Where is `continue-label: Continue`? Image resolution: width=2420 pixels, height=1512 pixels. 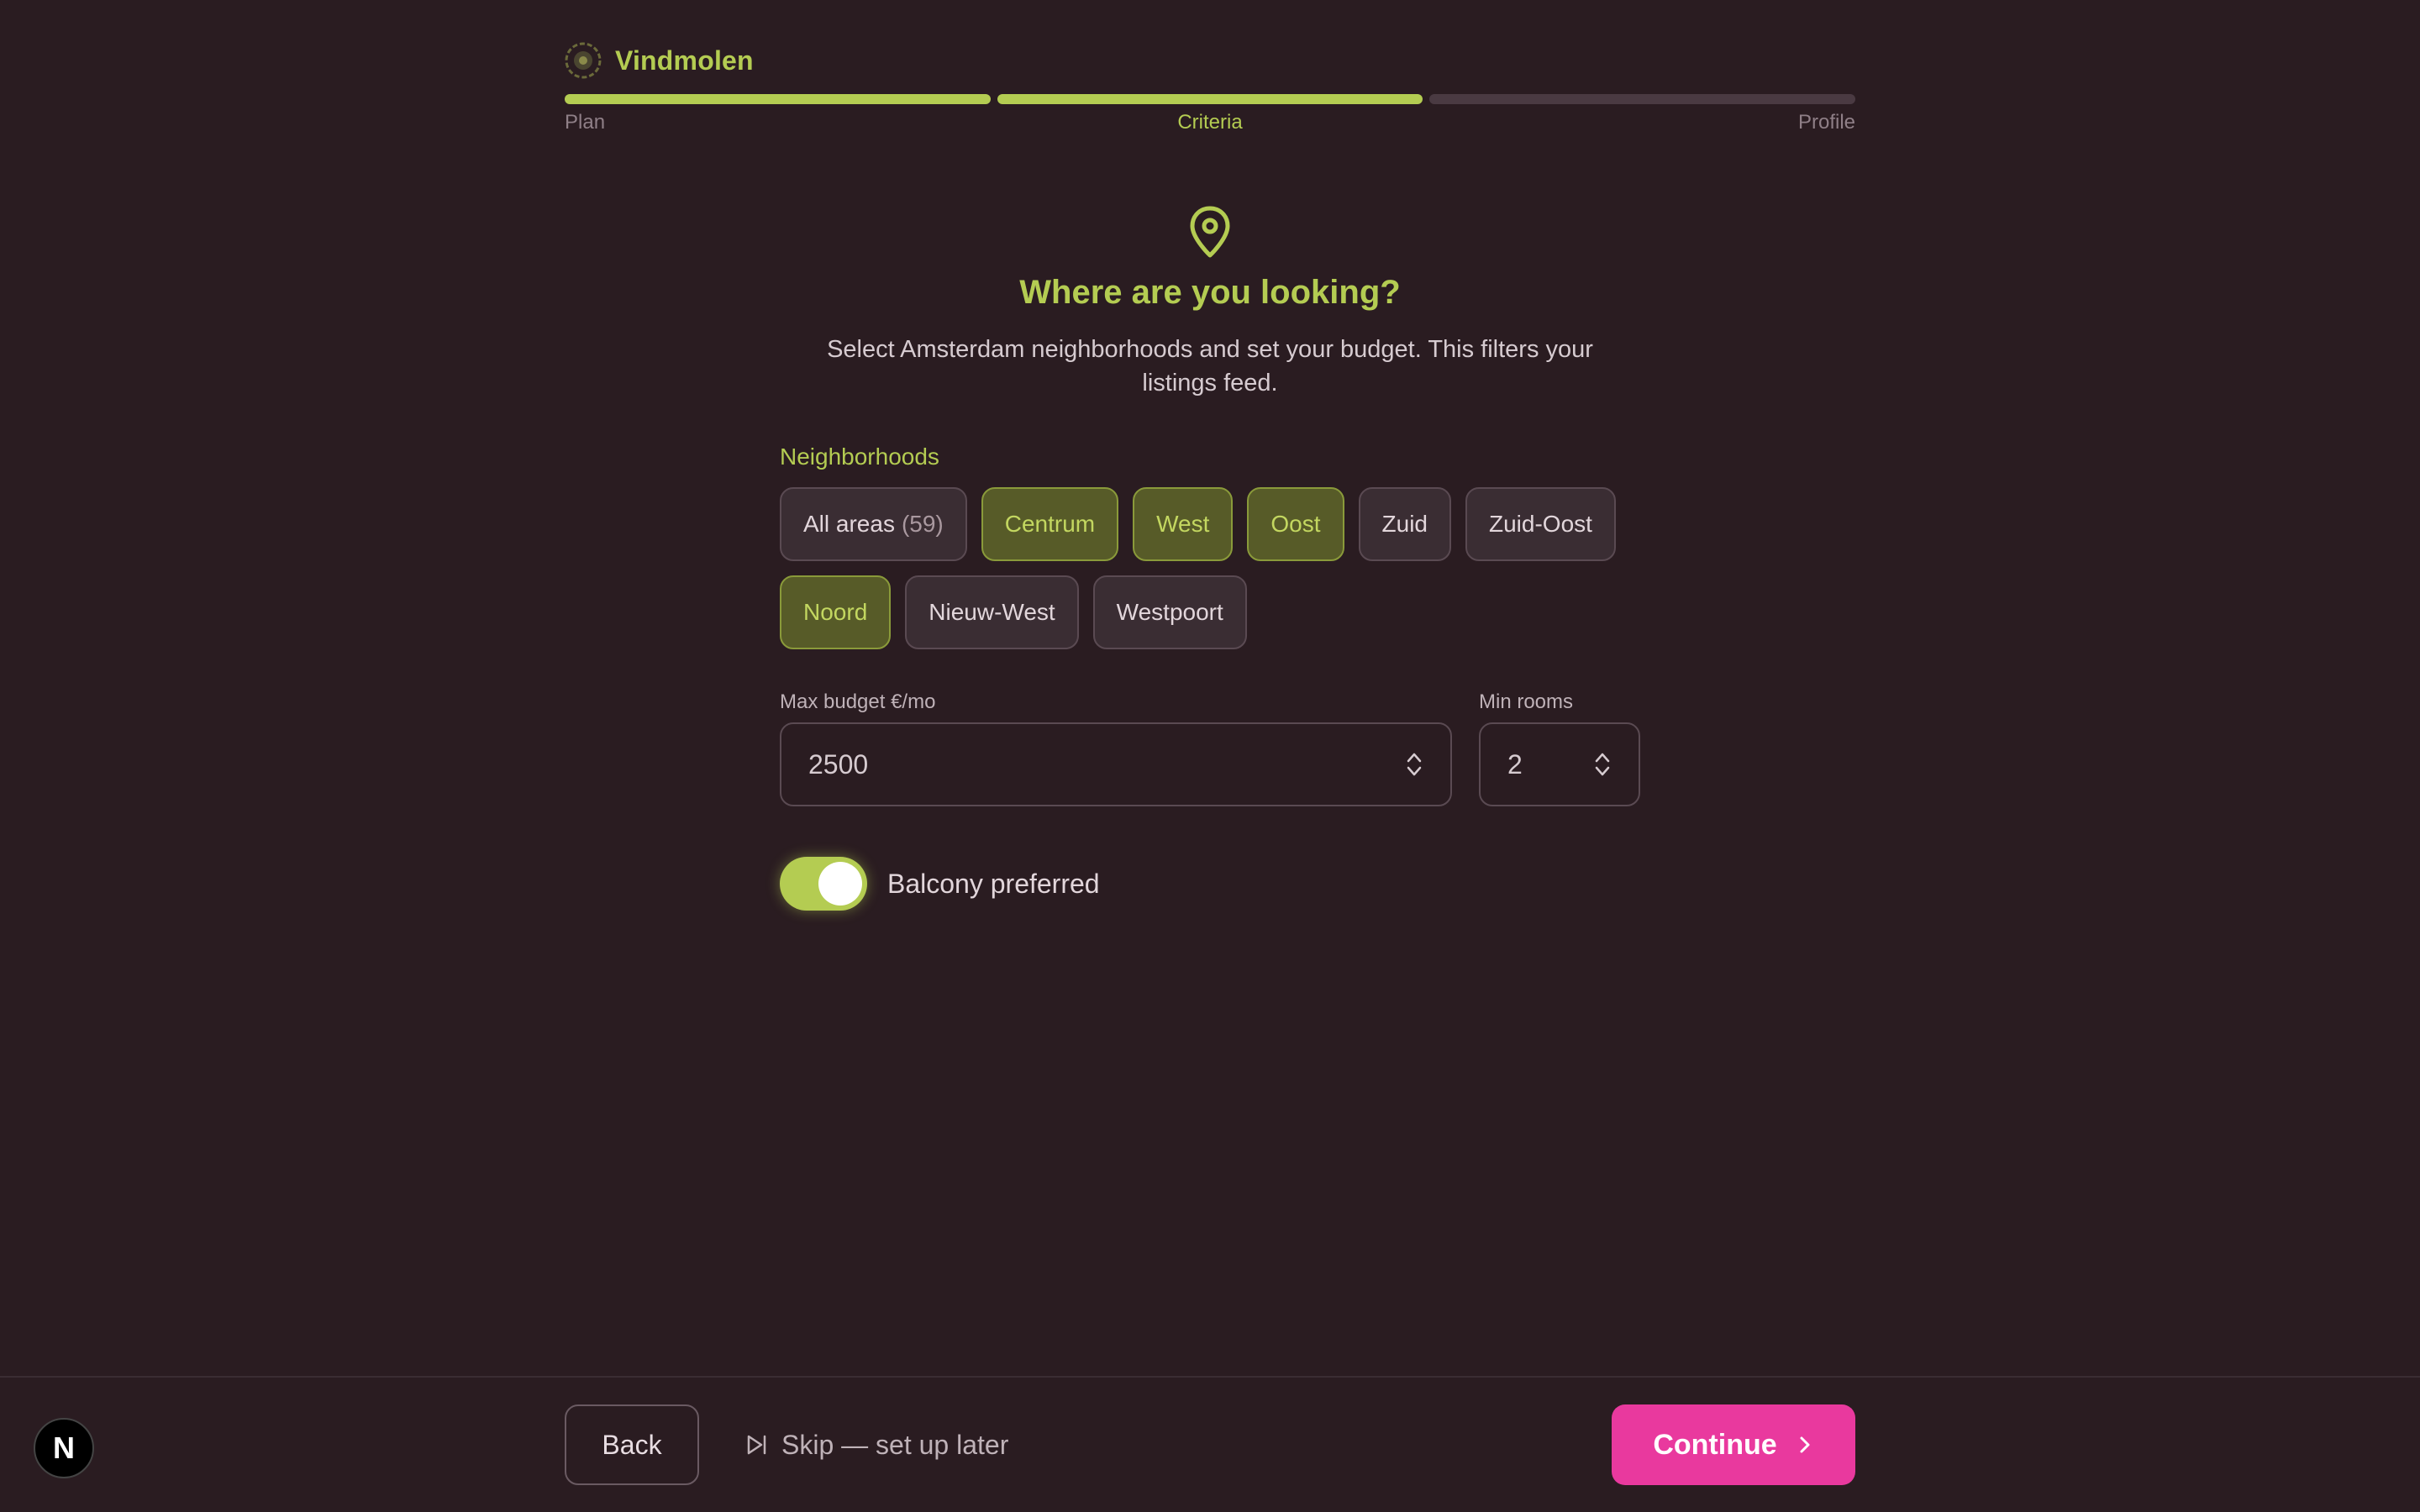 continue-label: Continue is located at coordinates (1715, 1444).